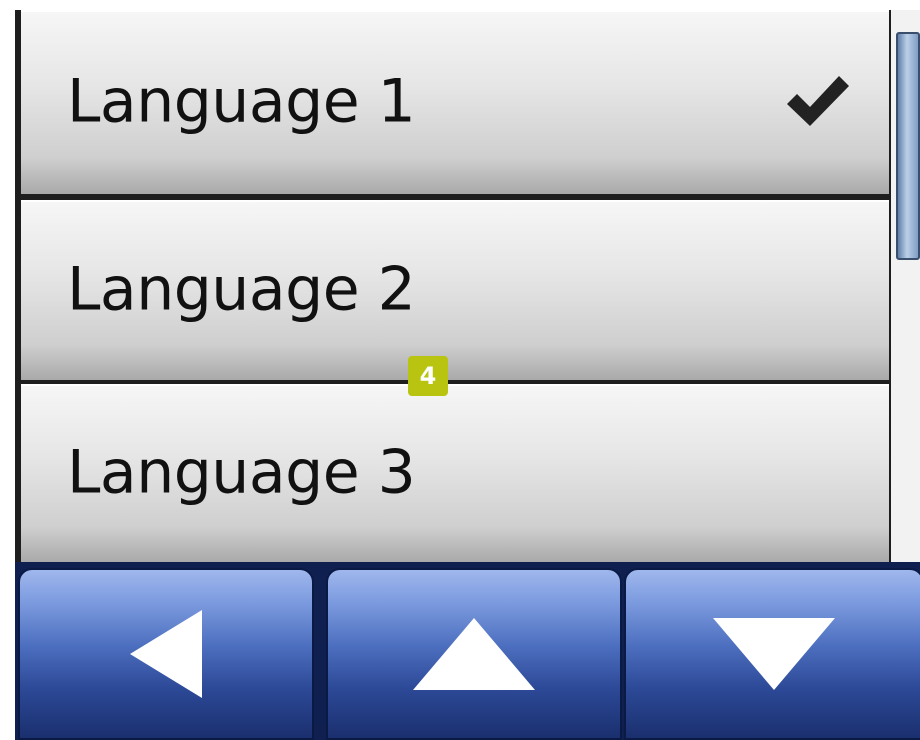  I want to click on language-label: Language 2, so click(241, 289).